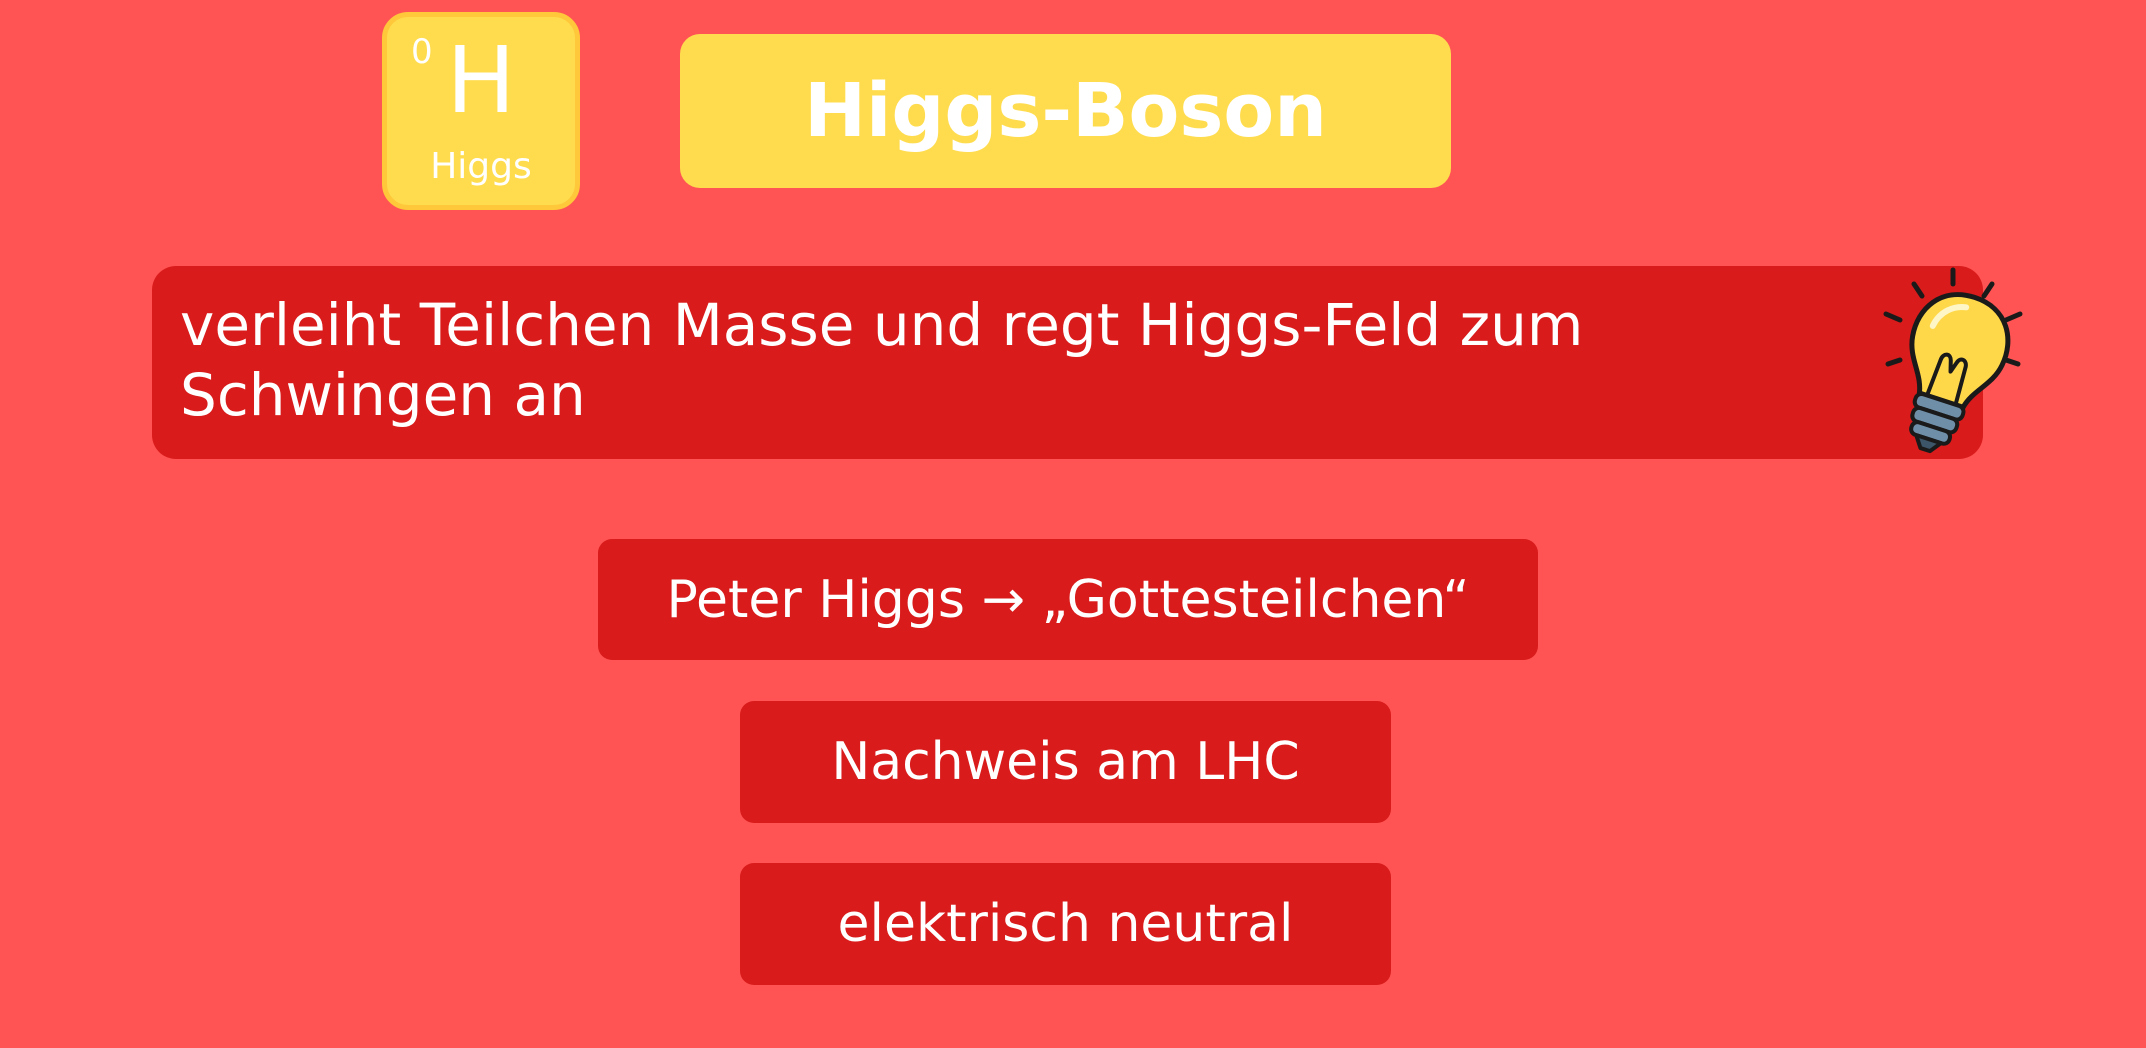 The image size is (2146, 1048). I want to click on fact-text: Nachweis am LHC, so click(1065, 762).